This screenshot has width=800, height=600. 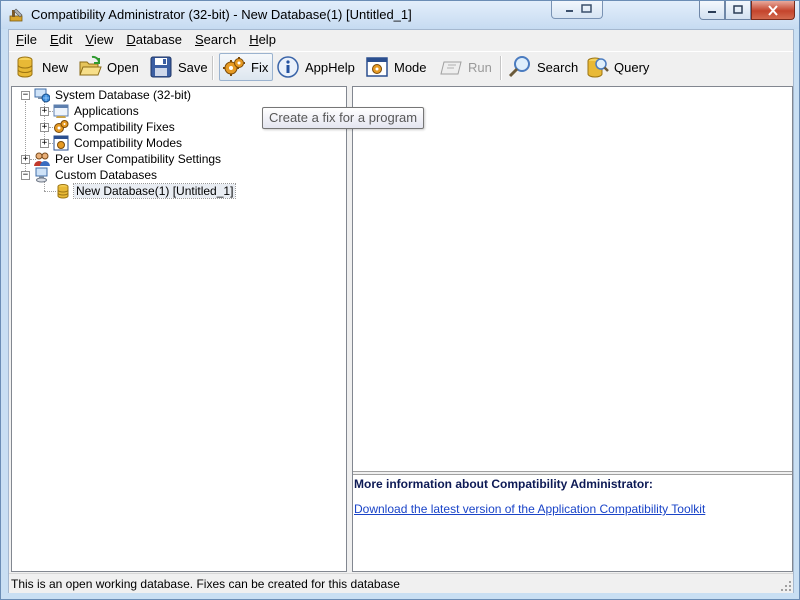 I want to click on users-icon, so click(x=42, y=159).